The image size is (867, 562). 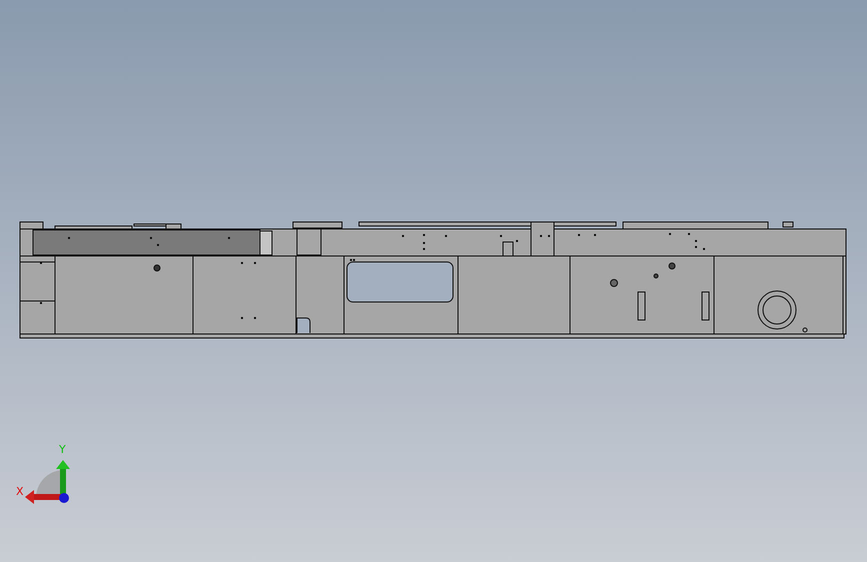 I want to click on y-axis-label: Y, so click(x=62, y=450).